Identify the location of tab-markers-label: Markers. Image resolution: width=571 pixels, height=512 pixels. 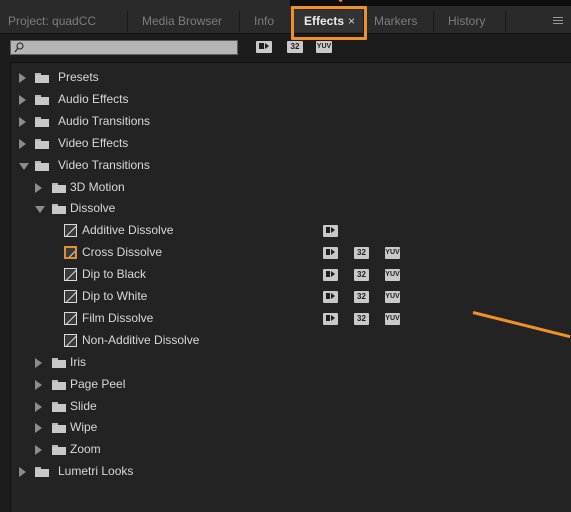
(396, 21).